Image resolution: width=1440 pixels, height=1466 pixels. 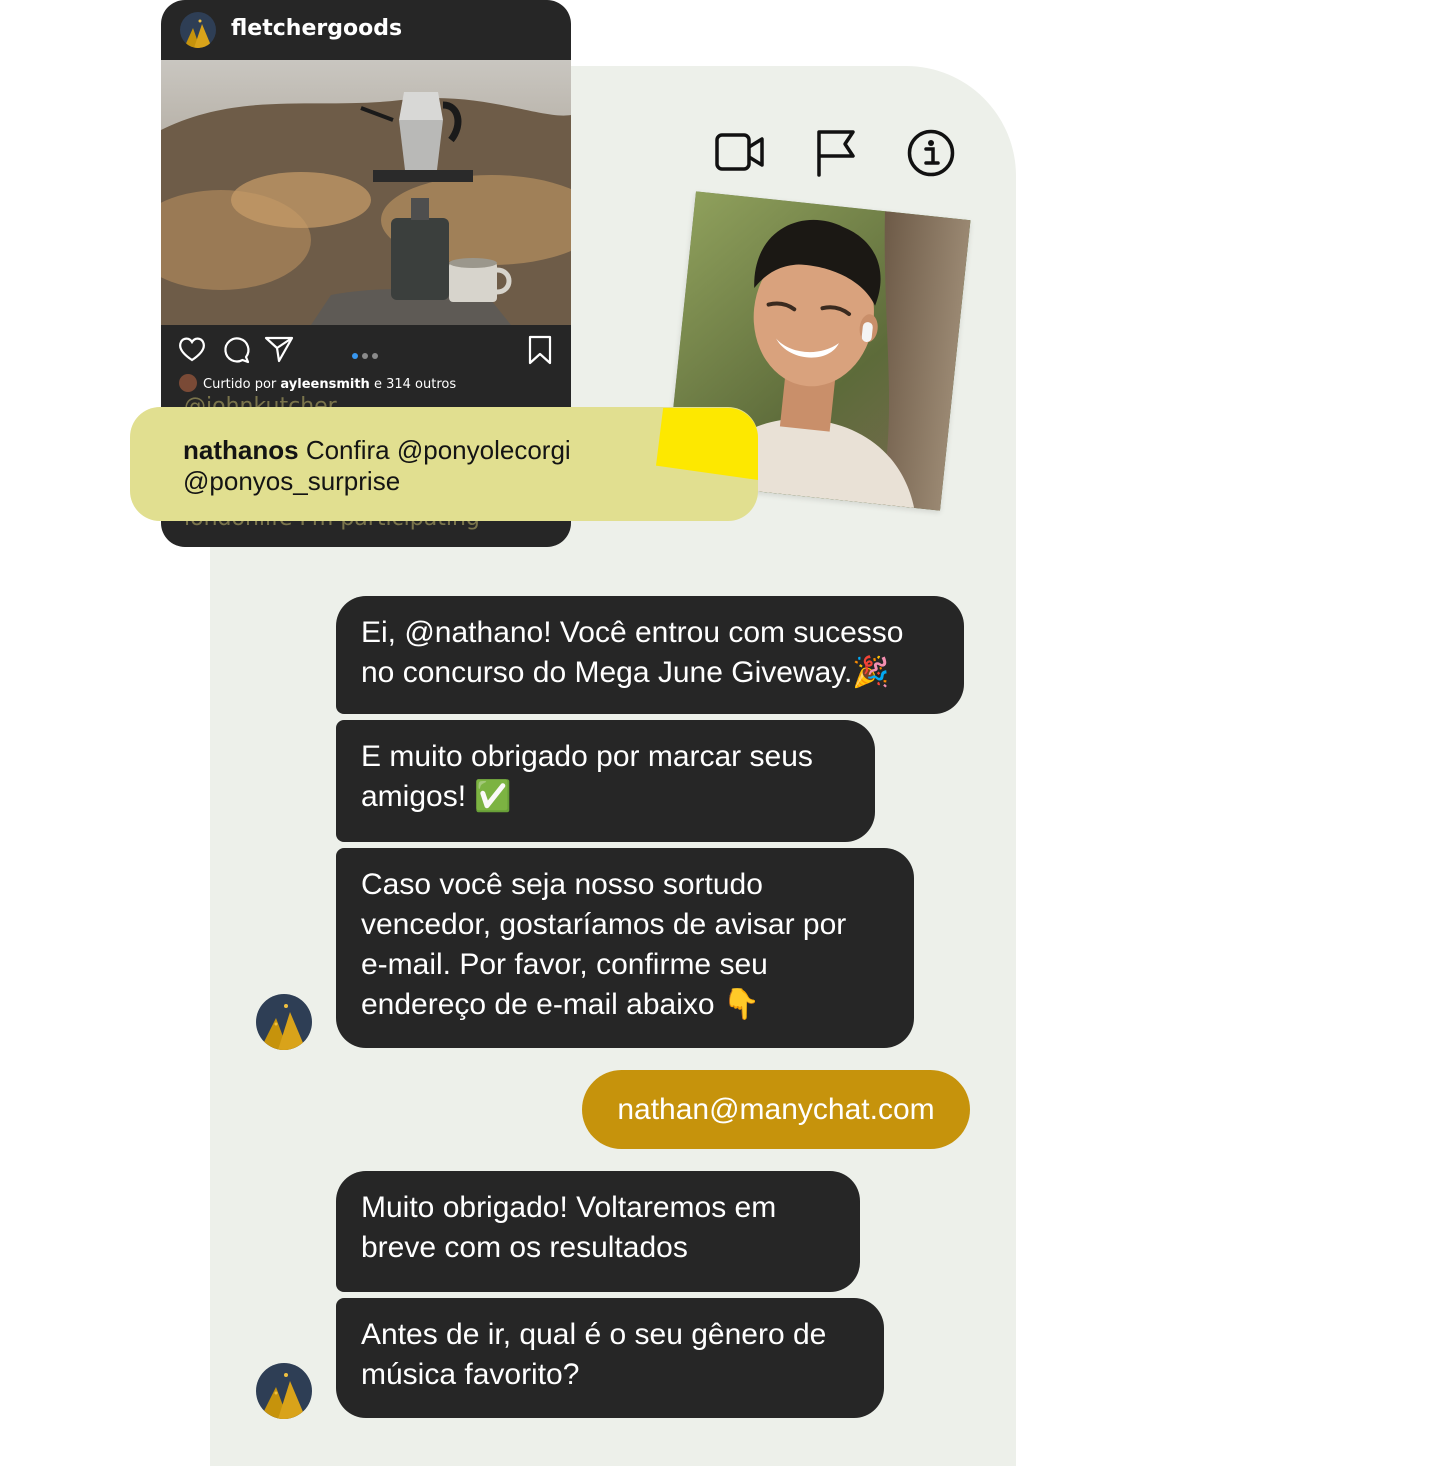 I want to click on message-line: Antes de ir, qual é o seu gênero de, so click(x=594, y=1334).